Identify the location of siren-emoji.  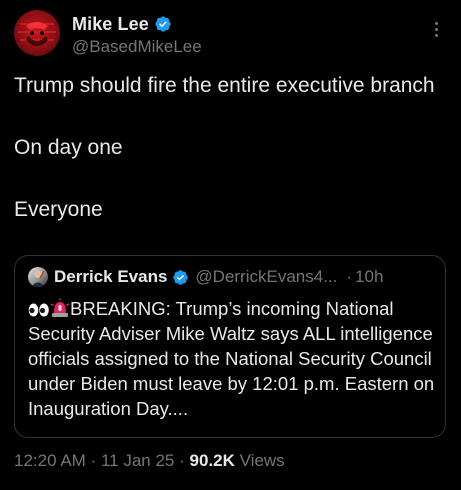
(60, 307).